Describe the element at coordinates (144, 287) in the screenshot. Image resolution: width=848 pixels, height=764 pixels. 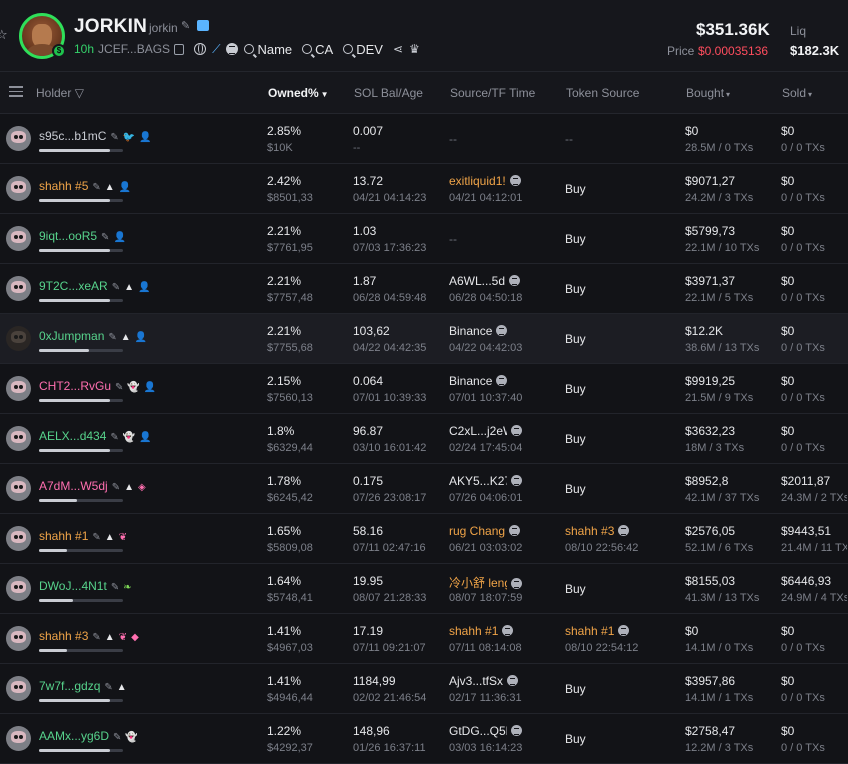
I see `green-user-icon: 👤` at that location.